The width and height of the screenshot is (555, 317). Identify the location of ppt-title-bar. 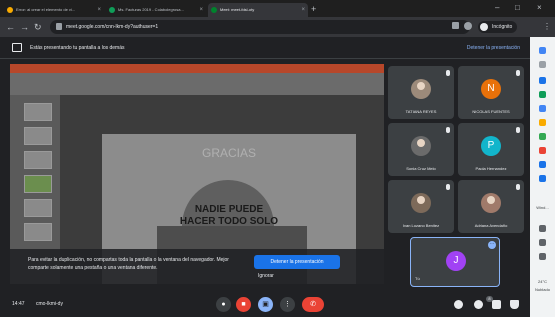
(197, 68).